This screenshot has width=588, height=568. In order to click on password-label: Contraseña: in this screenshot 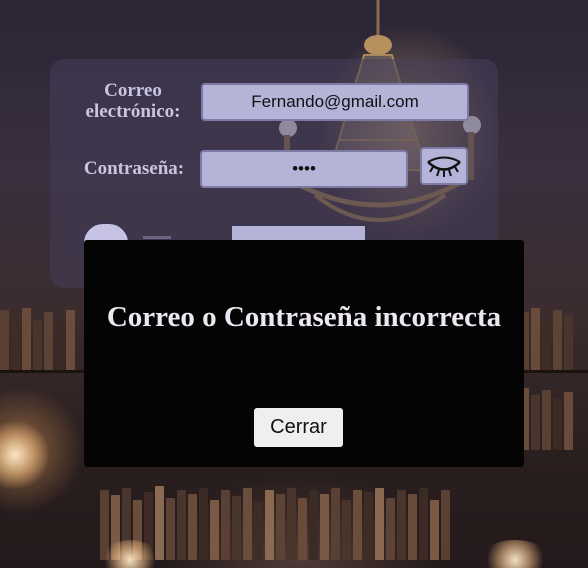, I will do `click(134, 168)`.